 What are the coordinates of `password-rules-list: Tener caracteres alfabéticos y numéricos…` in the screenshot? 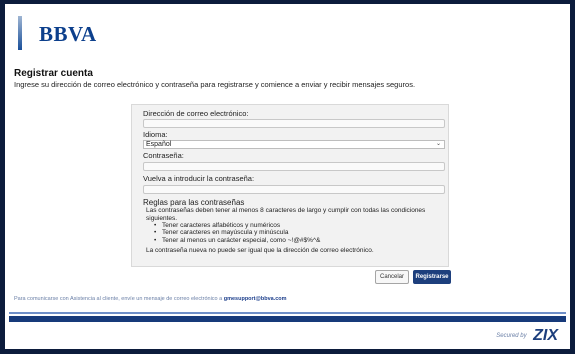 It's located at (237, 233).